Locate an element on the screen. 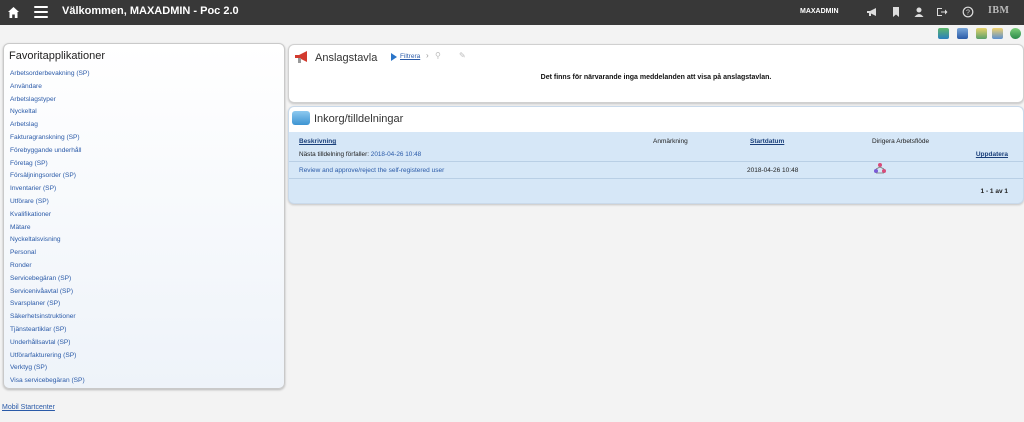 This screenshot has width=1024, height=422. favorite-item: Användare is located at coordinates (50, 87).